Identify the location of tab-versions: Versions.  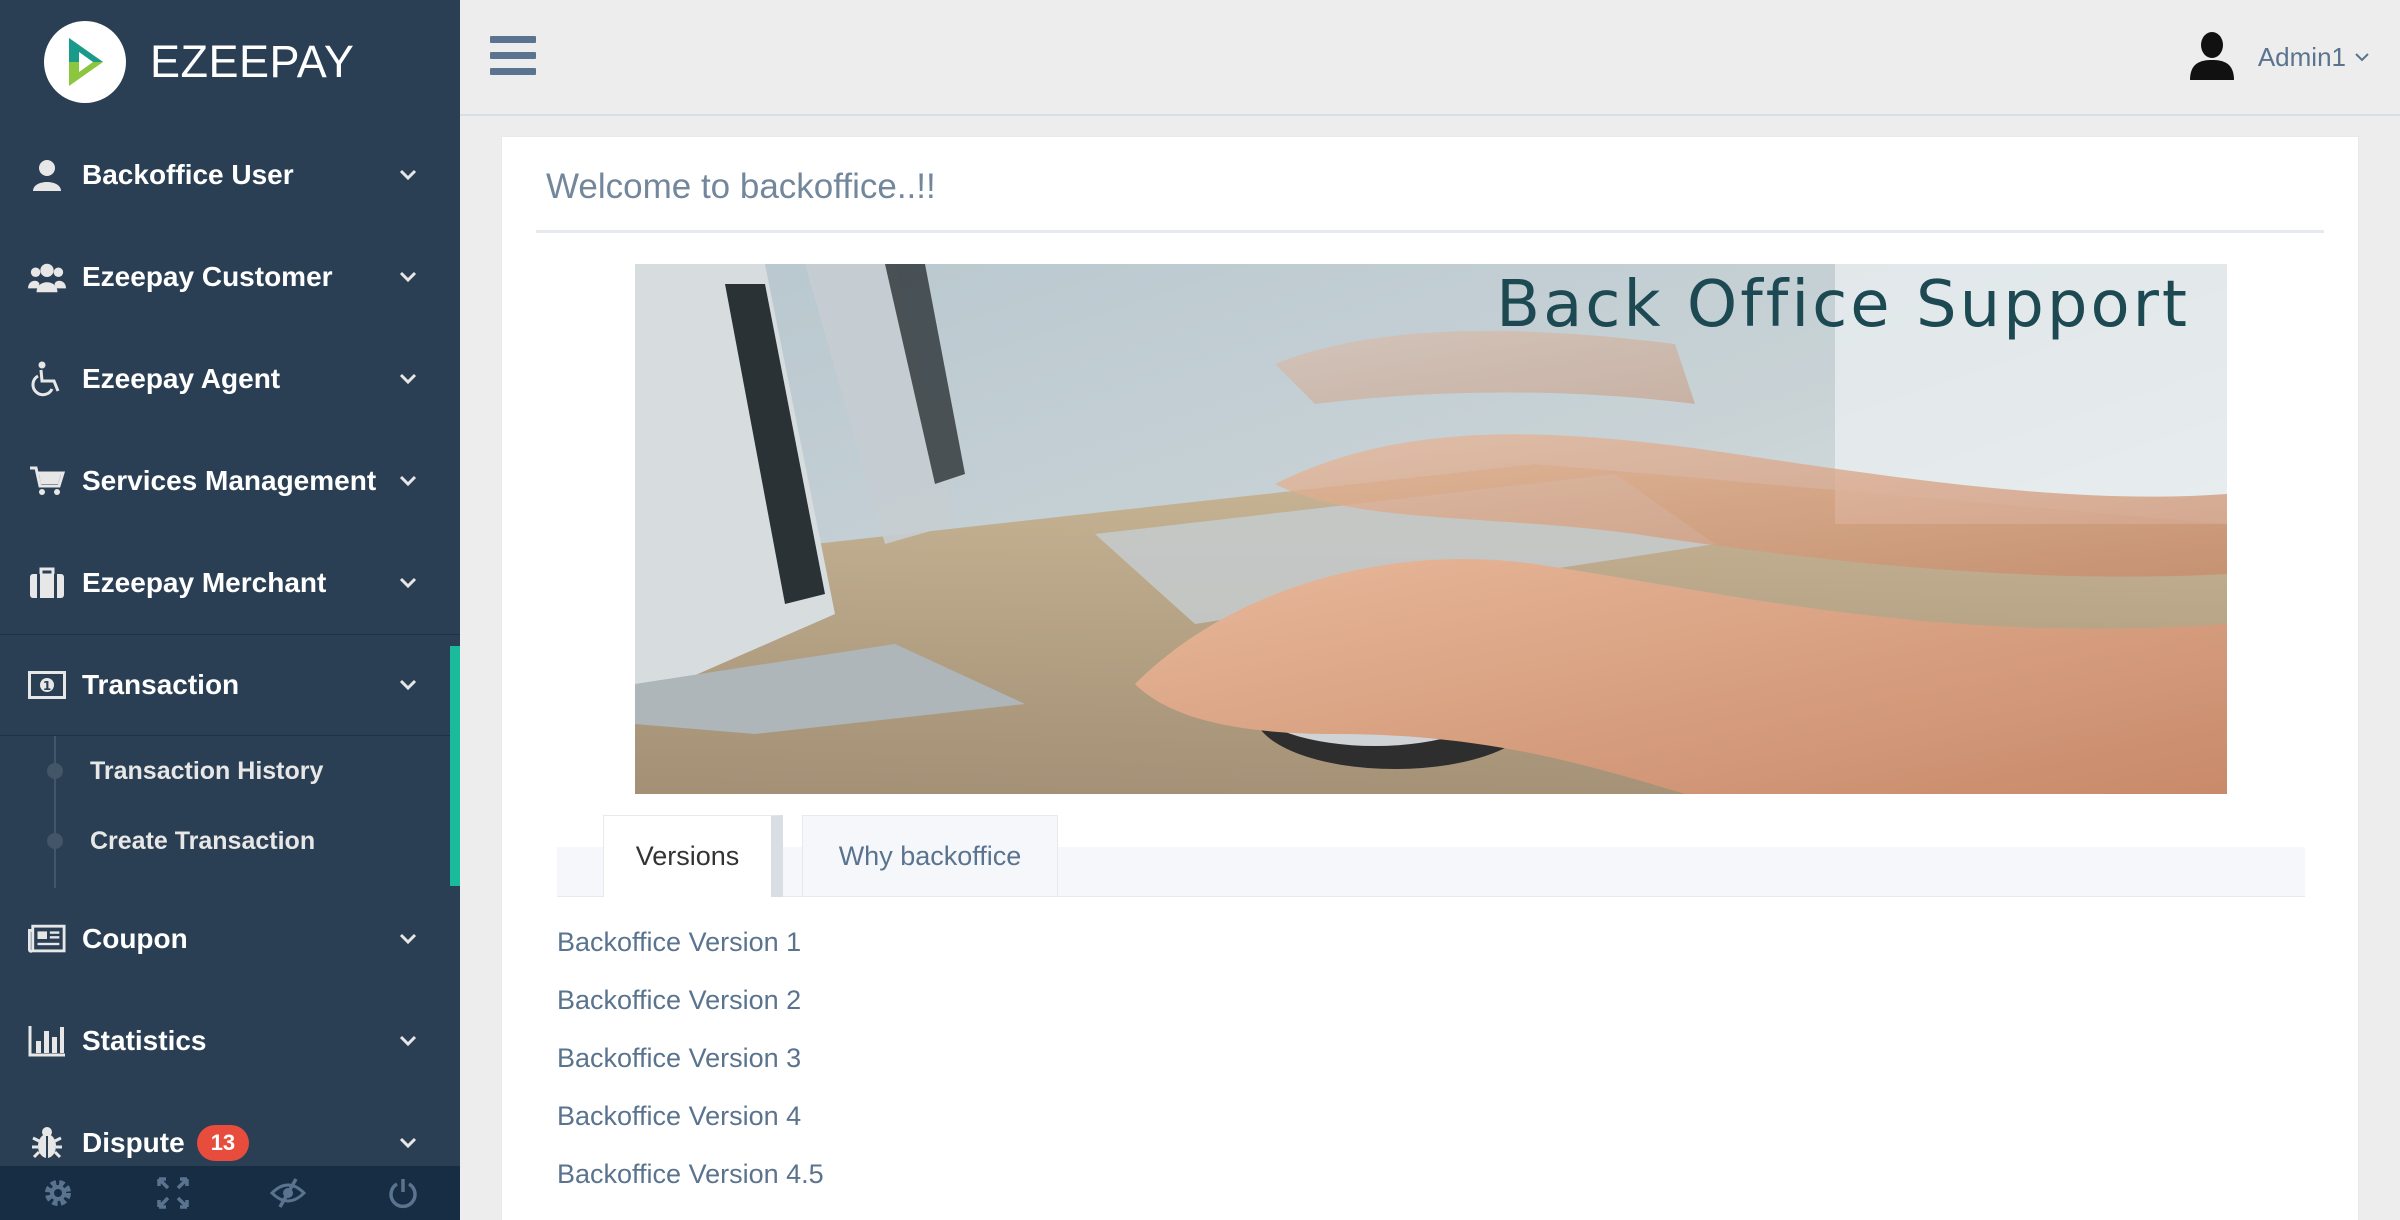
(693, 856).